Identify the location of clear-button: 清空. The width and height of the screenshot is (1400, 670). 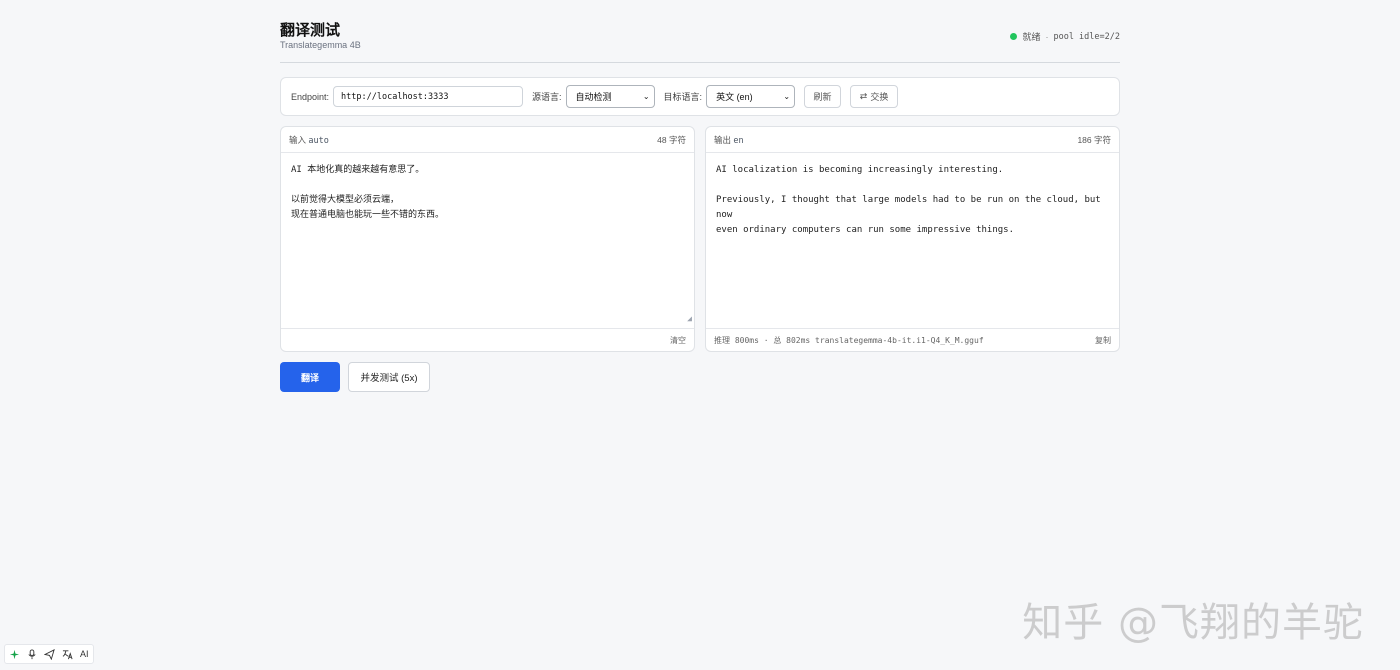
(678, 340).